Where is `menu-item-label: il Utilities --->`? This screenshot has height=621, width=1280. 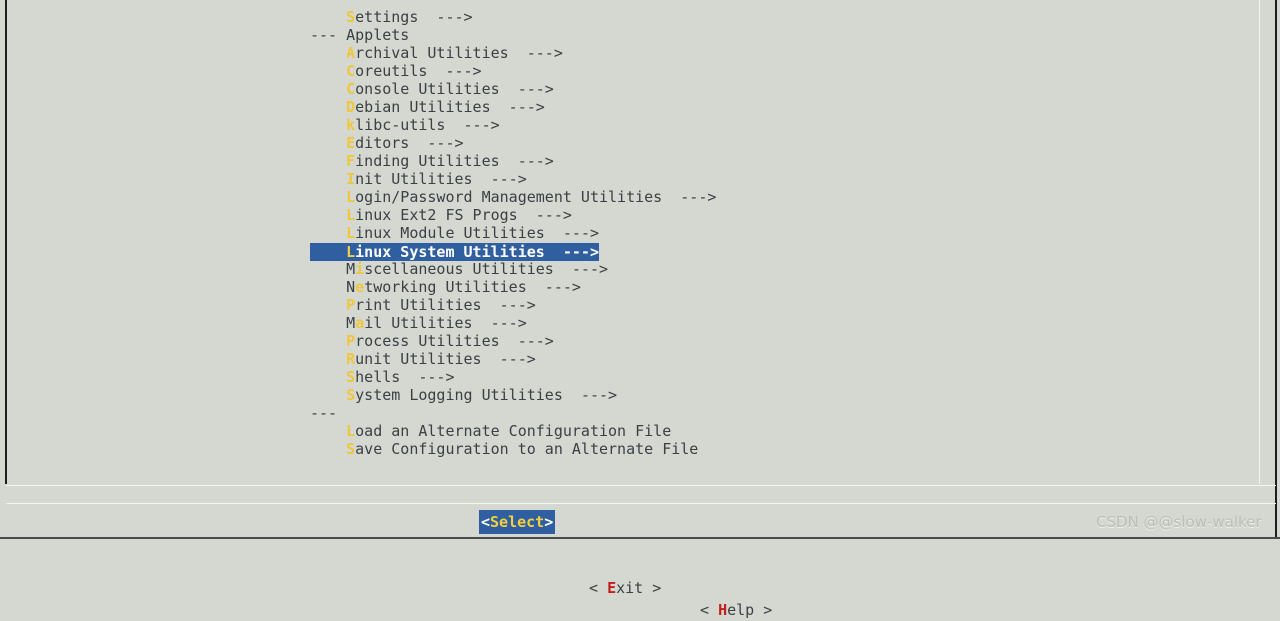
menu-item-label: il Utilities ---> is located at coordinates (445, 323).